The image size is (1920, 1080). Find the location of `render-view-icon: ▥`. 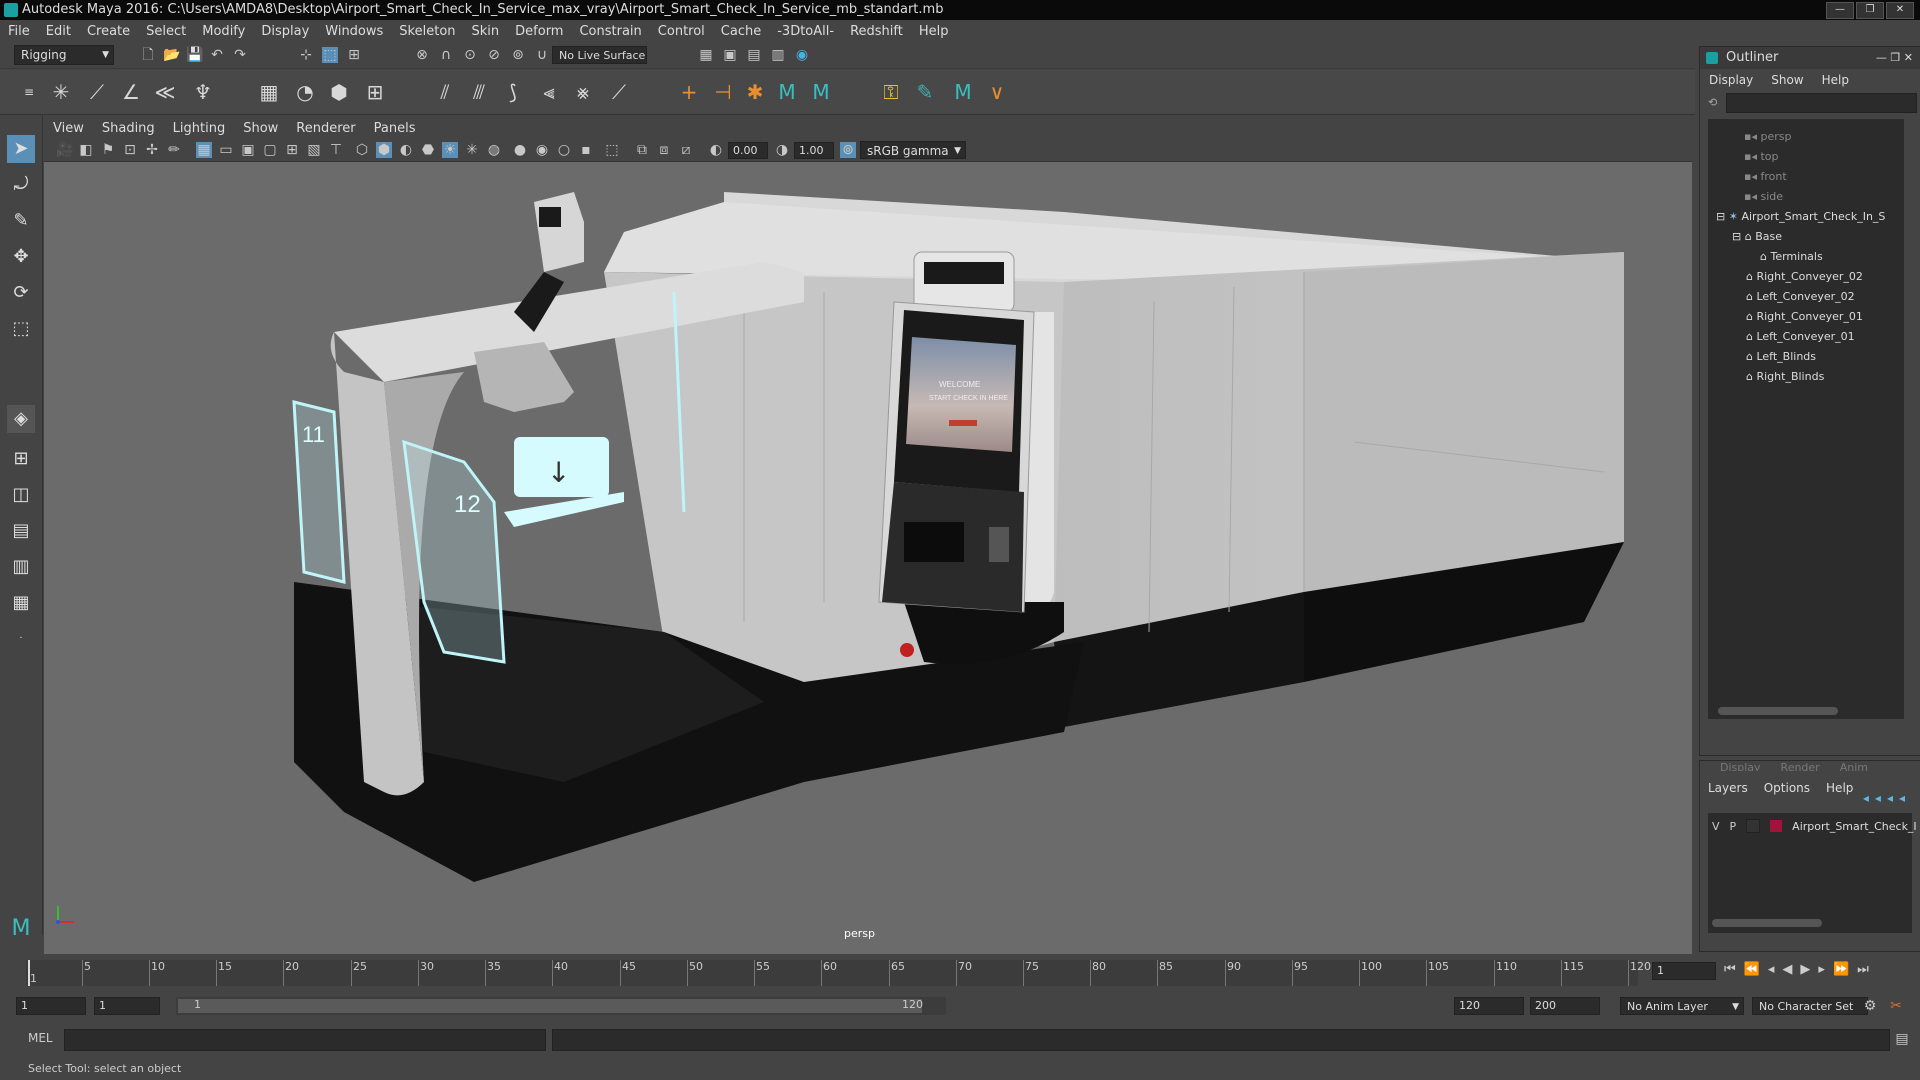

render-view-icon: ▥ is located at coordinates (778, 55).